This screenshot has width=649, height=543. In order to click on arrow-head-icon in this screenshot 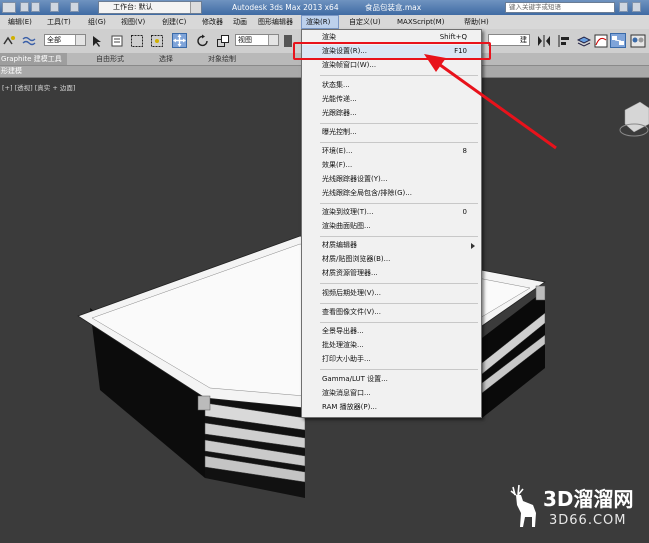, I will do `click(435, 63)`.